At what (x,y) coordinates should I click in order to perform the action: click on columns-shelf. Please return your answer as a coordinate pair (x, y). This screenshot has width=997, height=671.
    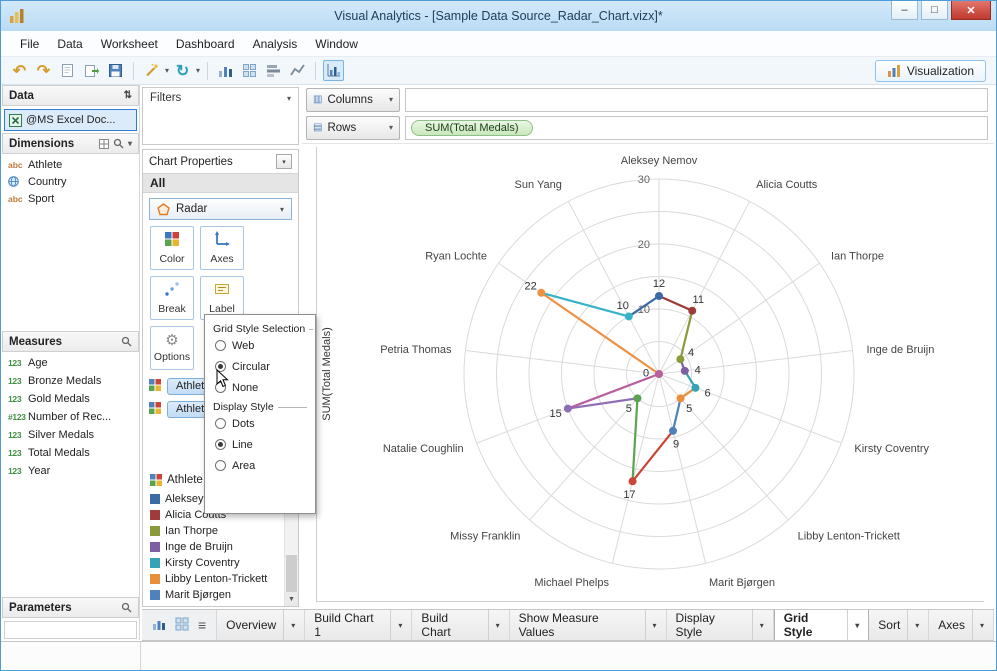
    Looking at the image, I should click on (696, 99).